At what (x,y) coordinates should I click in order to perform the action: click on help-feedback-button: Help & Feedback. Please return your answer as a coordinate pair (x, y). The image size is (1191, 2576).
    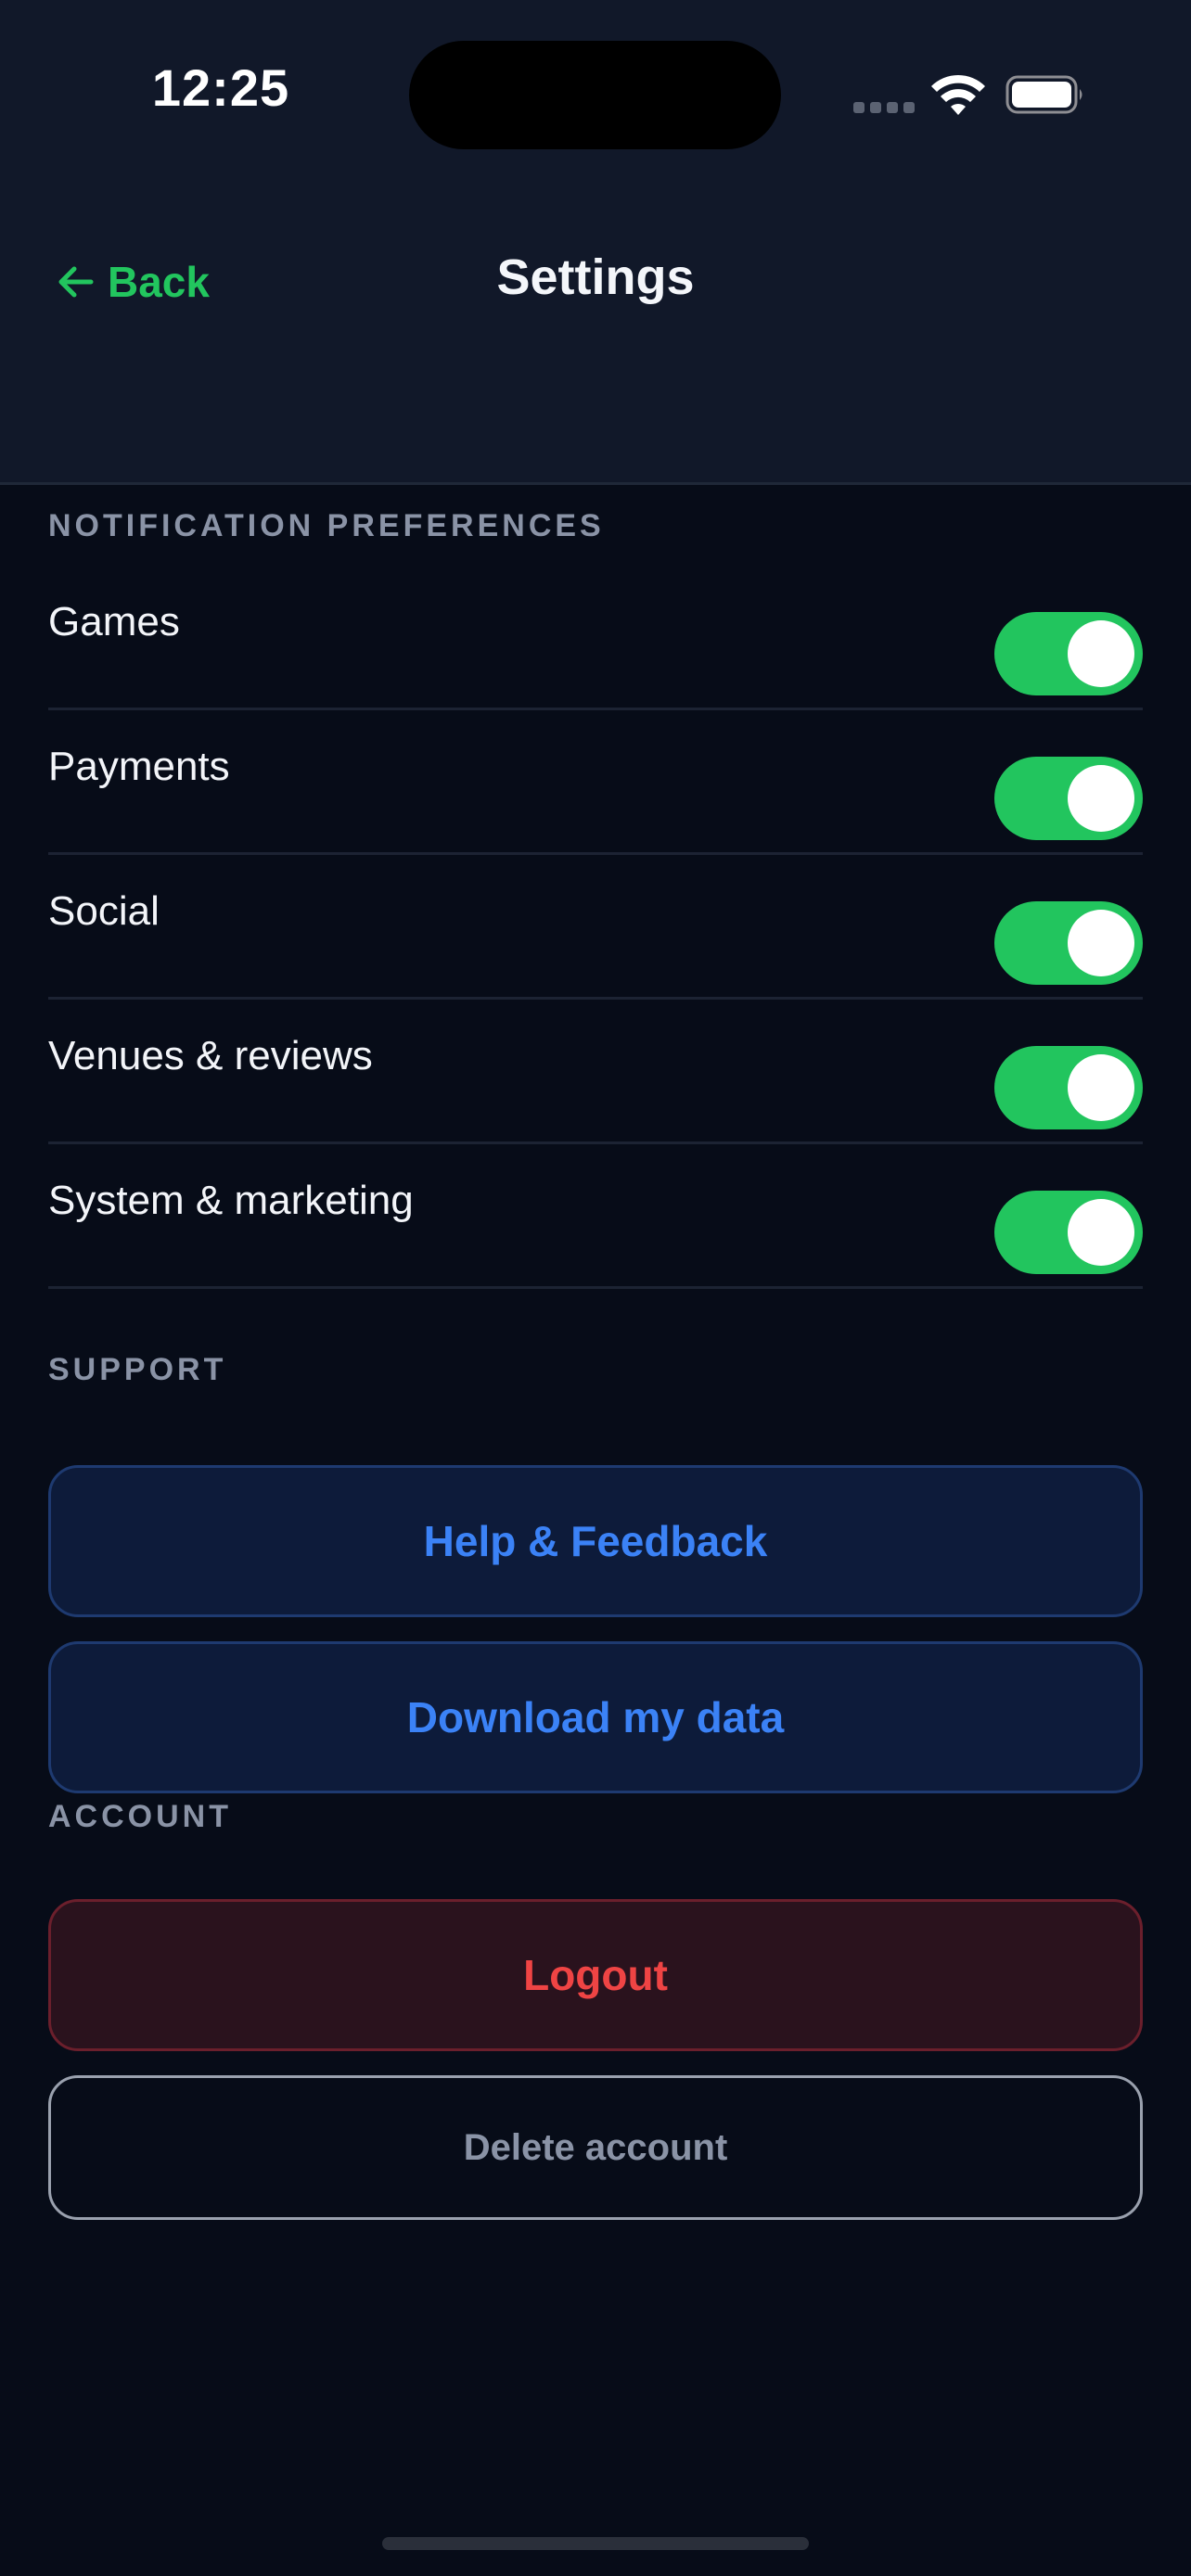
    Looking at the image, I should click on (595, 1541).